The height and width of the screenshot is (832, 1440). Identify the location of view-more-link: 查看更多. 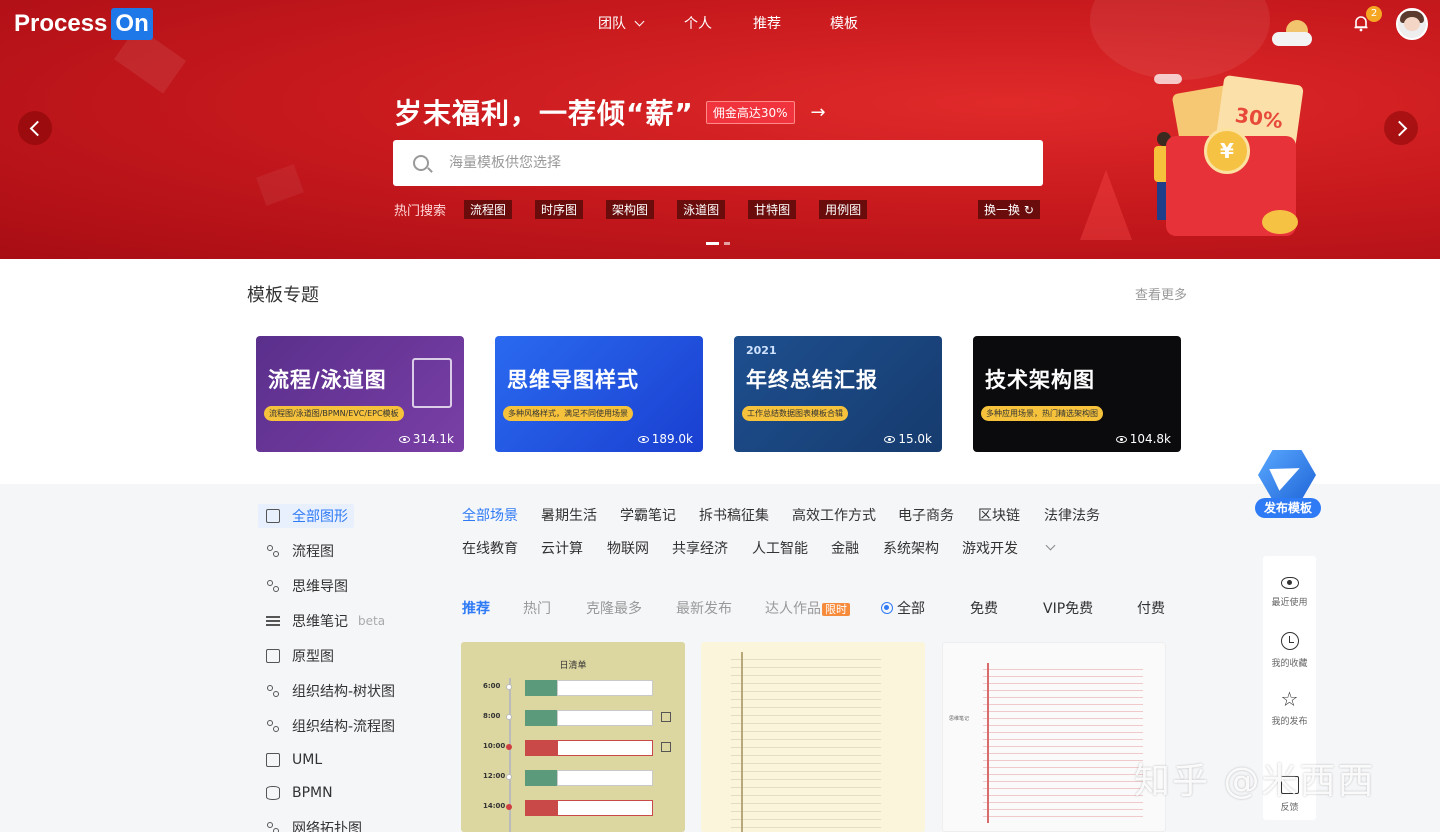
(1161, 293).